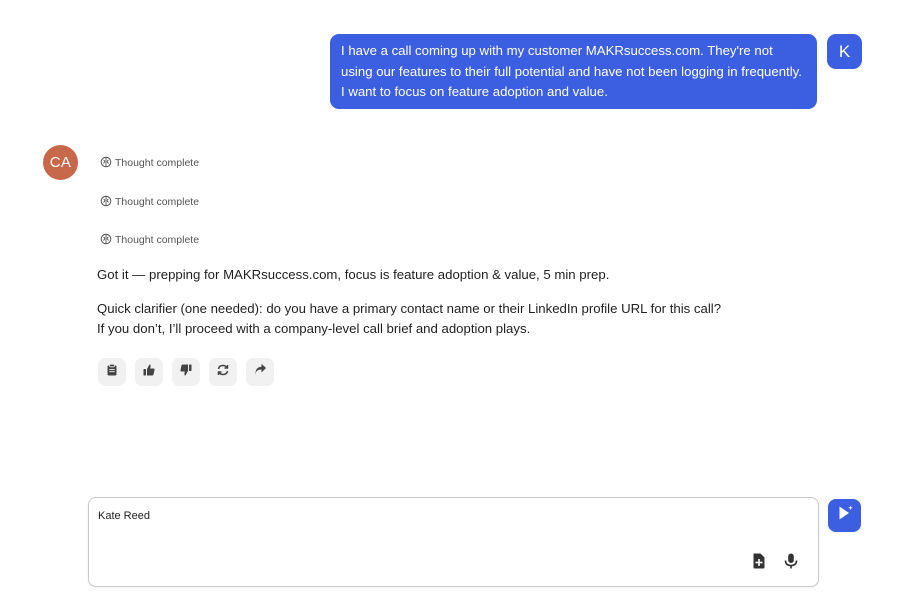  I want to click on clipboard-icon, so click(112, 372).